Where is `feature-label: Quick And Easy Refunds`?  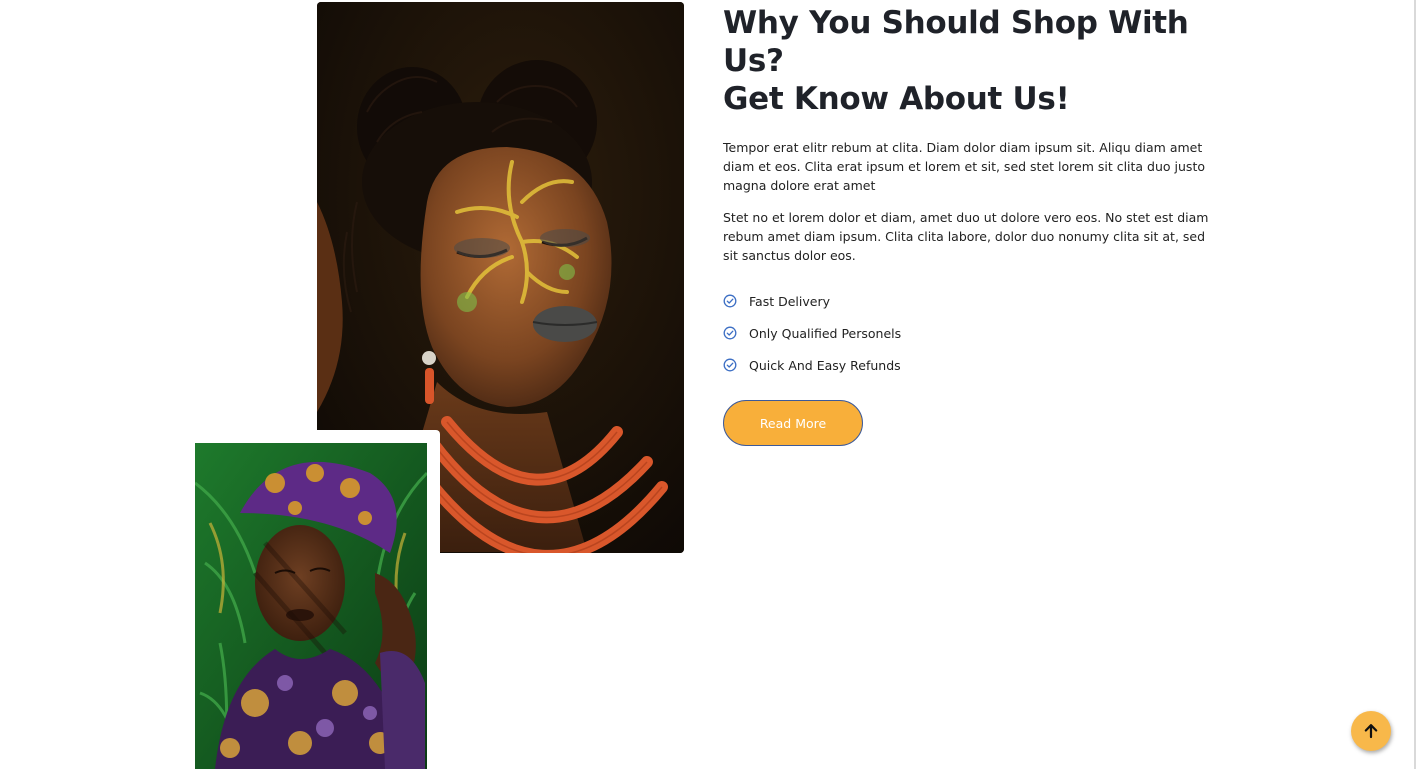
feature-label: Quick And Easy Refunds is located at coordinates (825, 365).